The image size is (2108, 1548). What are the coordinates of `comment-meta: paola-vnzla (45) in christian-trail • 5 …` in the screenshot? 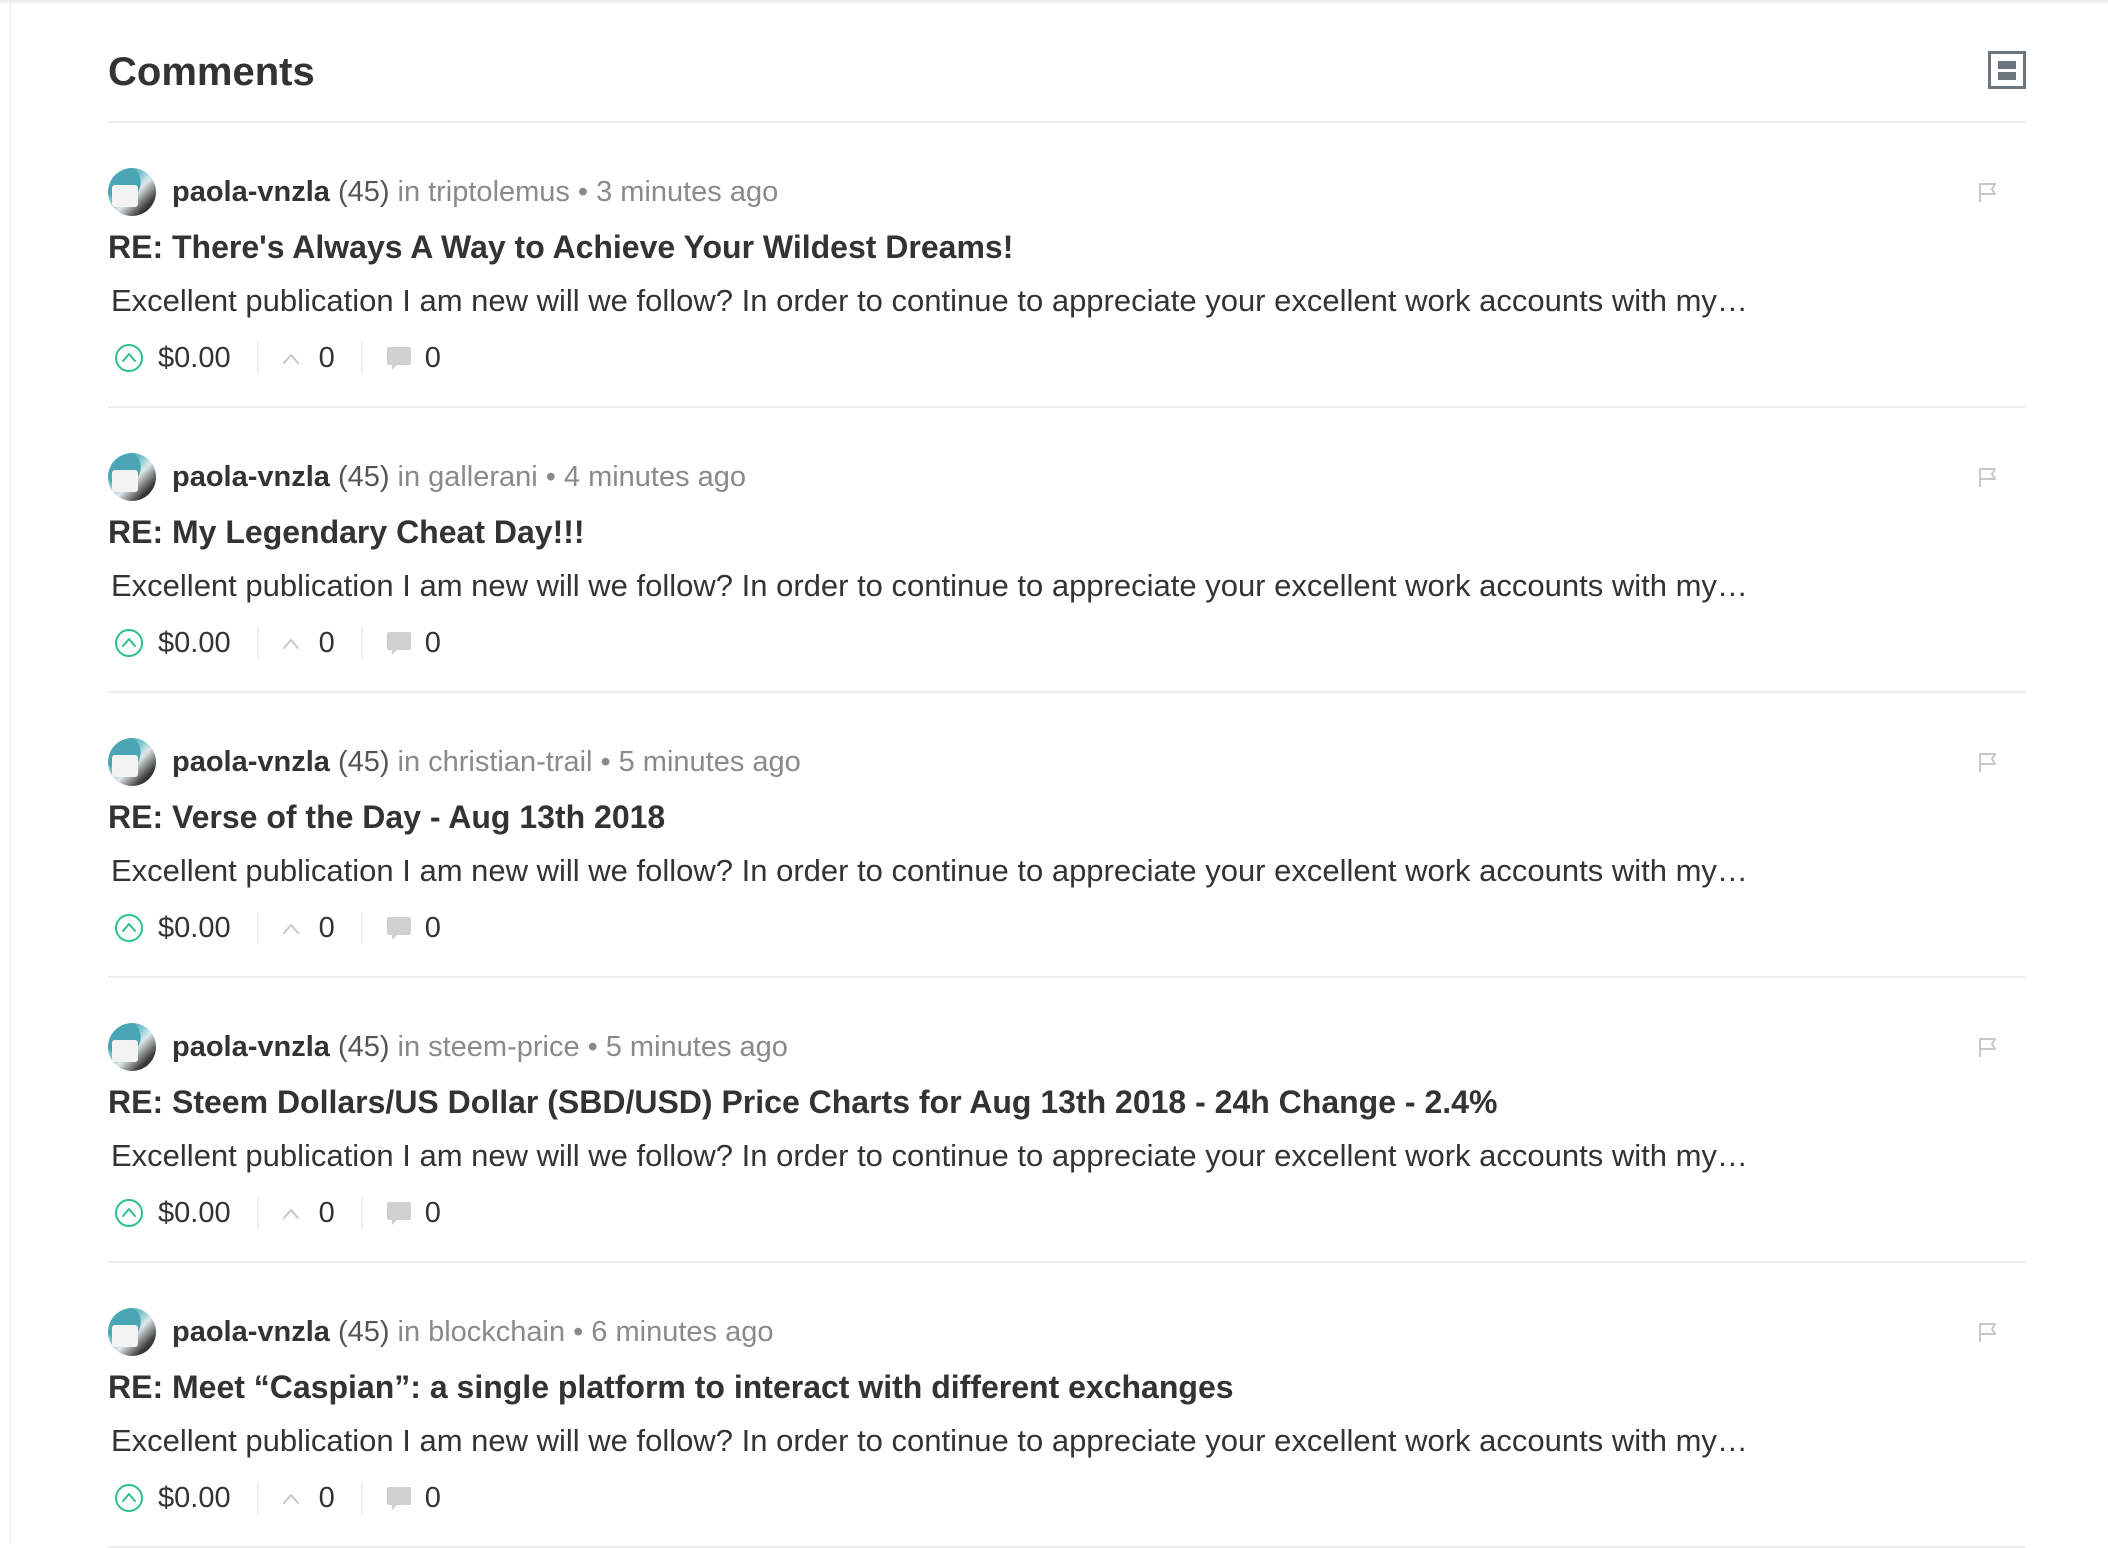 It's located at (454, 762).